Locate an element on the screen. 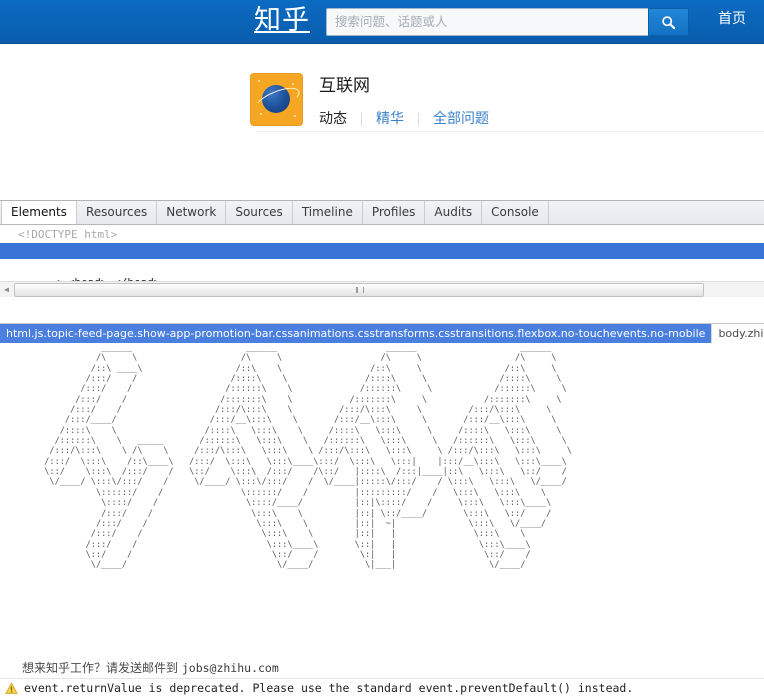  topic-meta: 互联网 动态 精华 全部问题 is located at coordinates (411, 100).